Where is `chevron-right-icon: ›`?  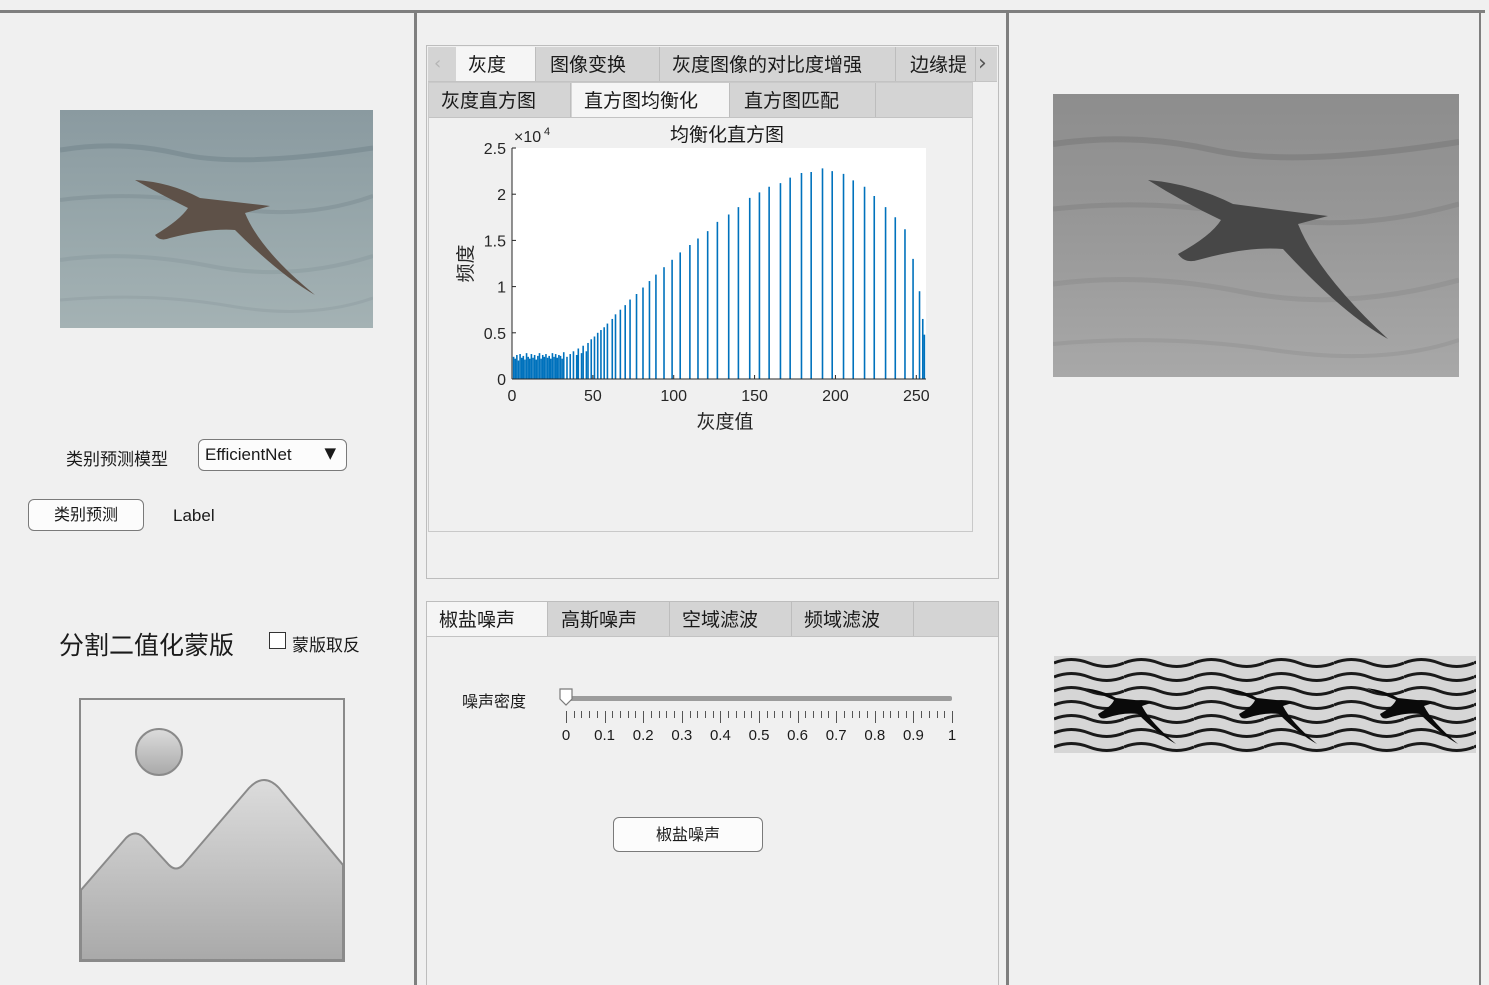 chevron-right-icon: › is located at coordinates (982, 63).